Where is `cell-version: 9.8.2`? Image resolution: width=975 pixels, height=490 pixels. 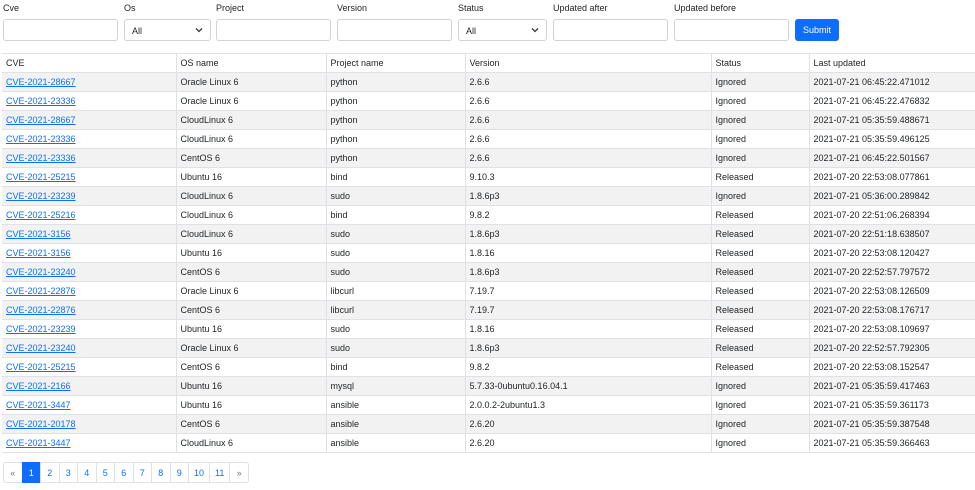 cell-version: 9.8.2 is located at coordinates (587, 367).